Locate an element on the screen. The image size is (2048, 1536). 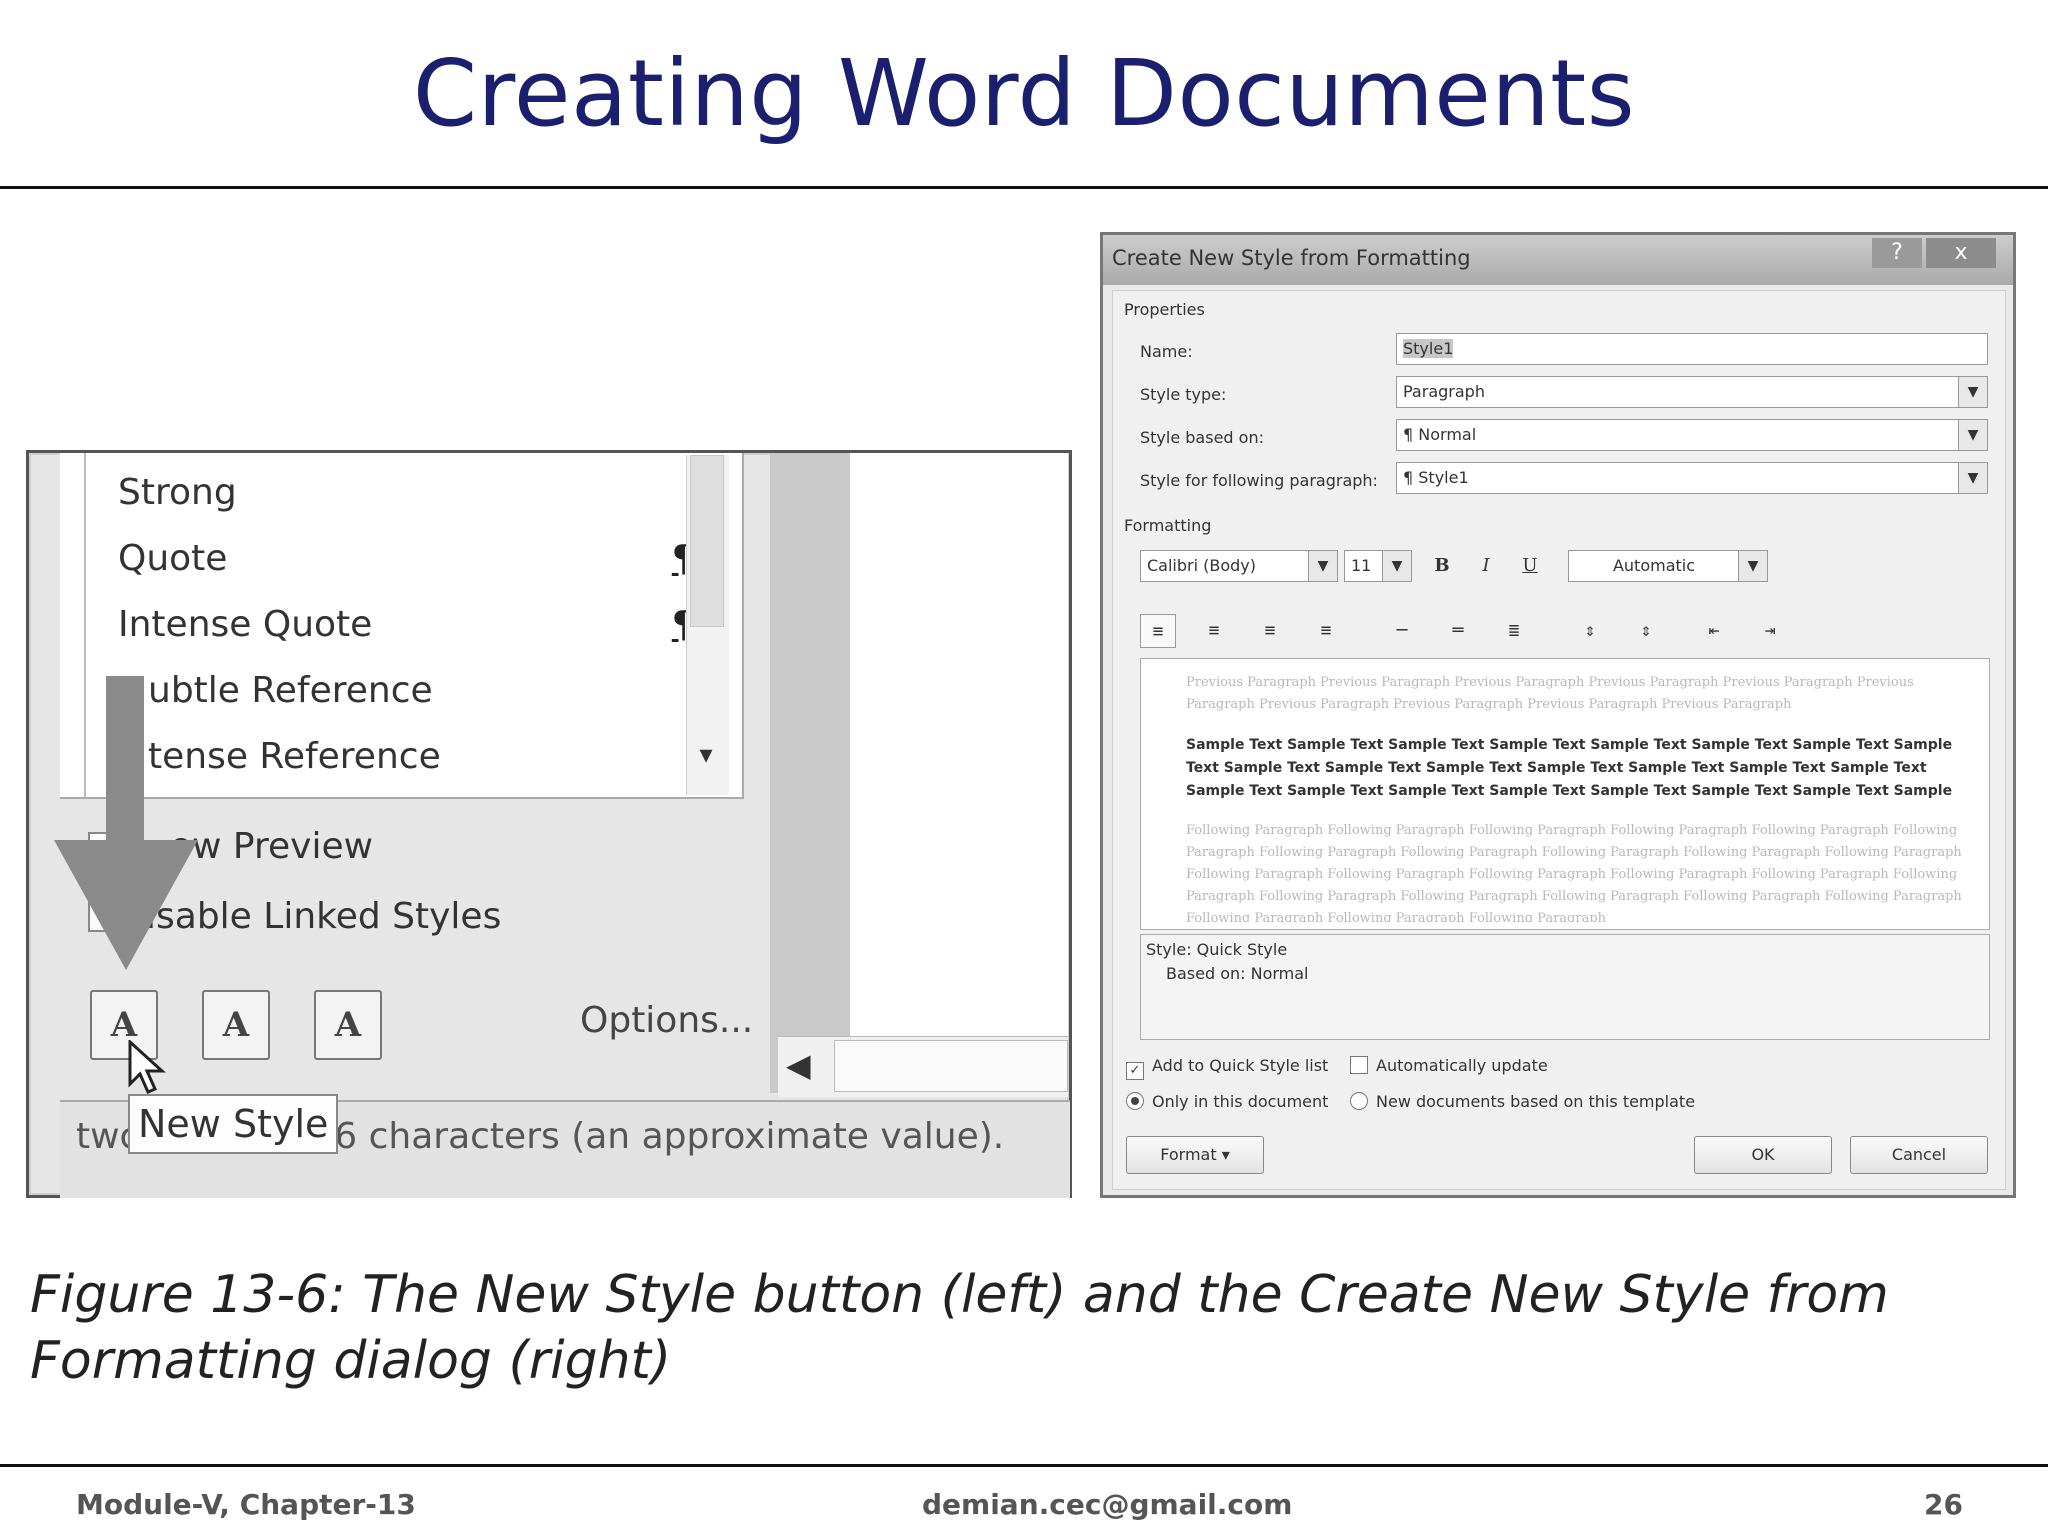
based-on-value: ¶ Normal is located at coordinates (1440, 434).